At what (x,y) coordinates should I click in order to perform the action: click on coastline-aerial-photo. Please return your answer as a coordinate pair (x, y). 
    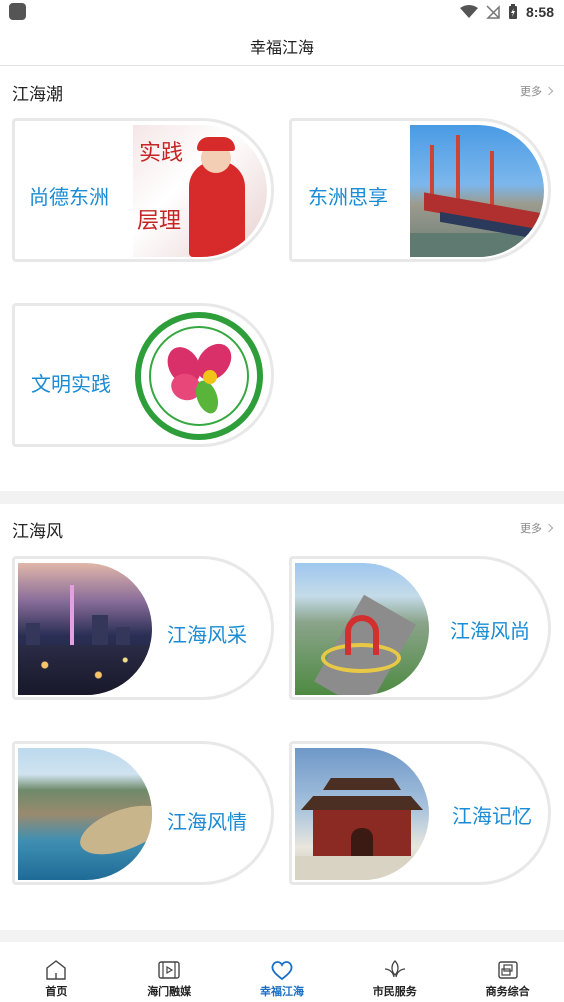
    Looking at the image, I should click on (85, 814).